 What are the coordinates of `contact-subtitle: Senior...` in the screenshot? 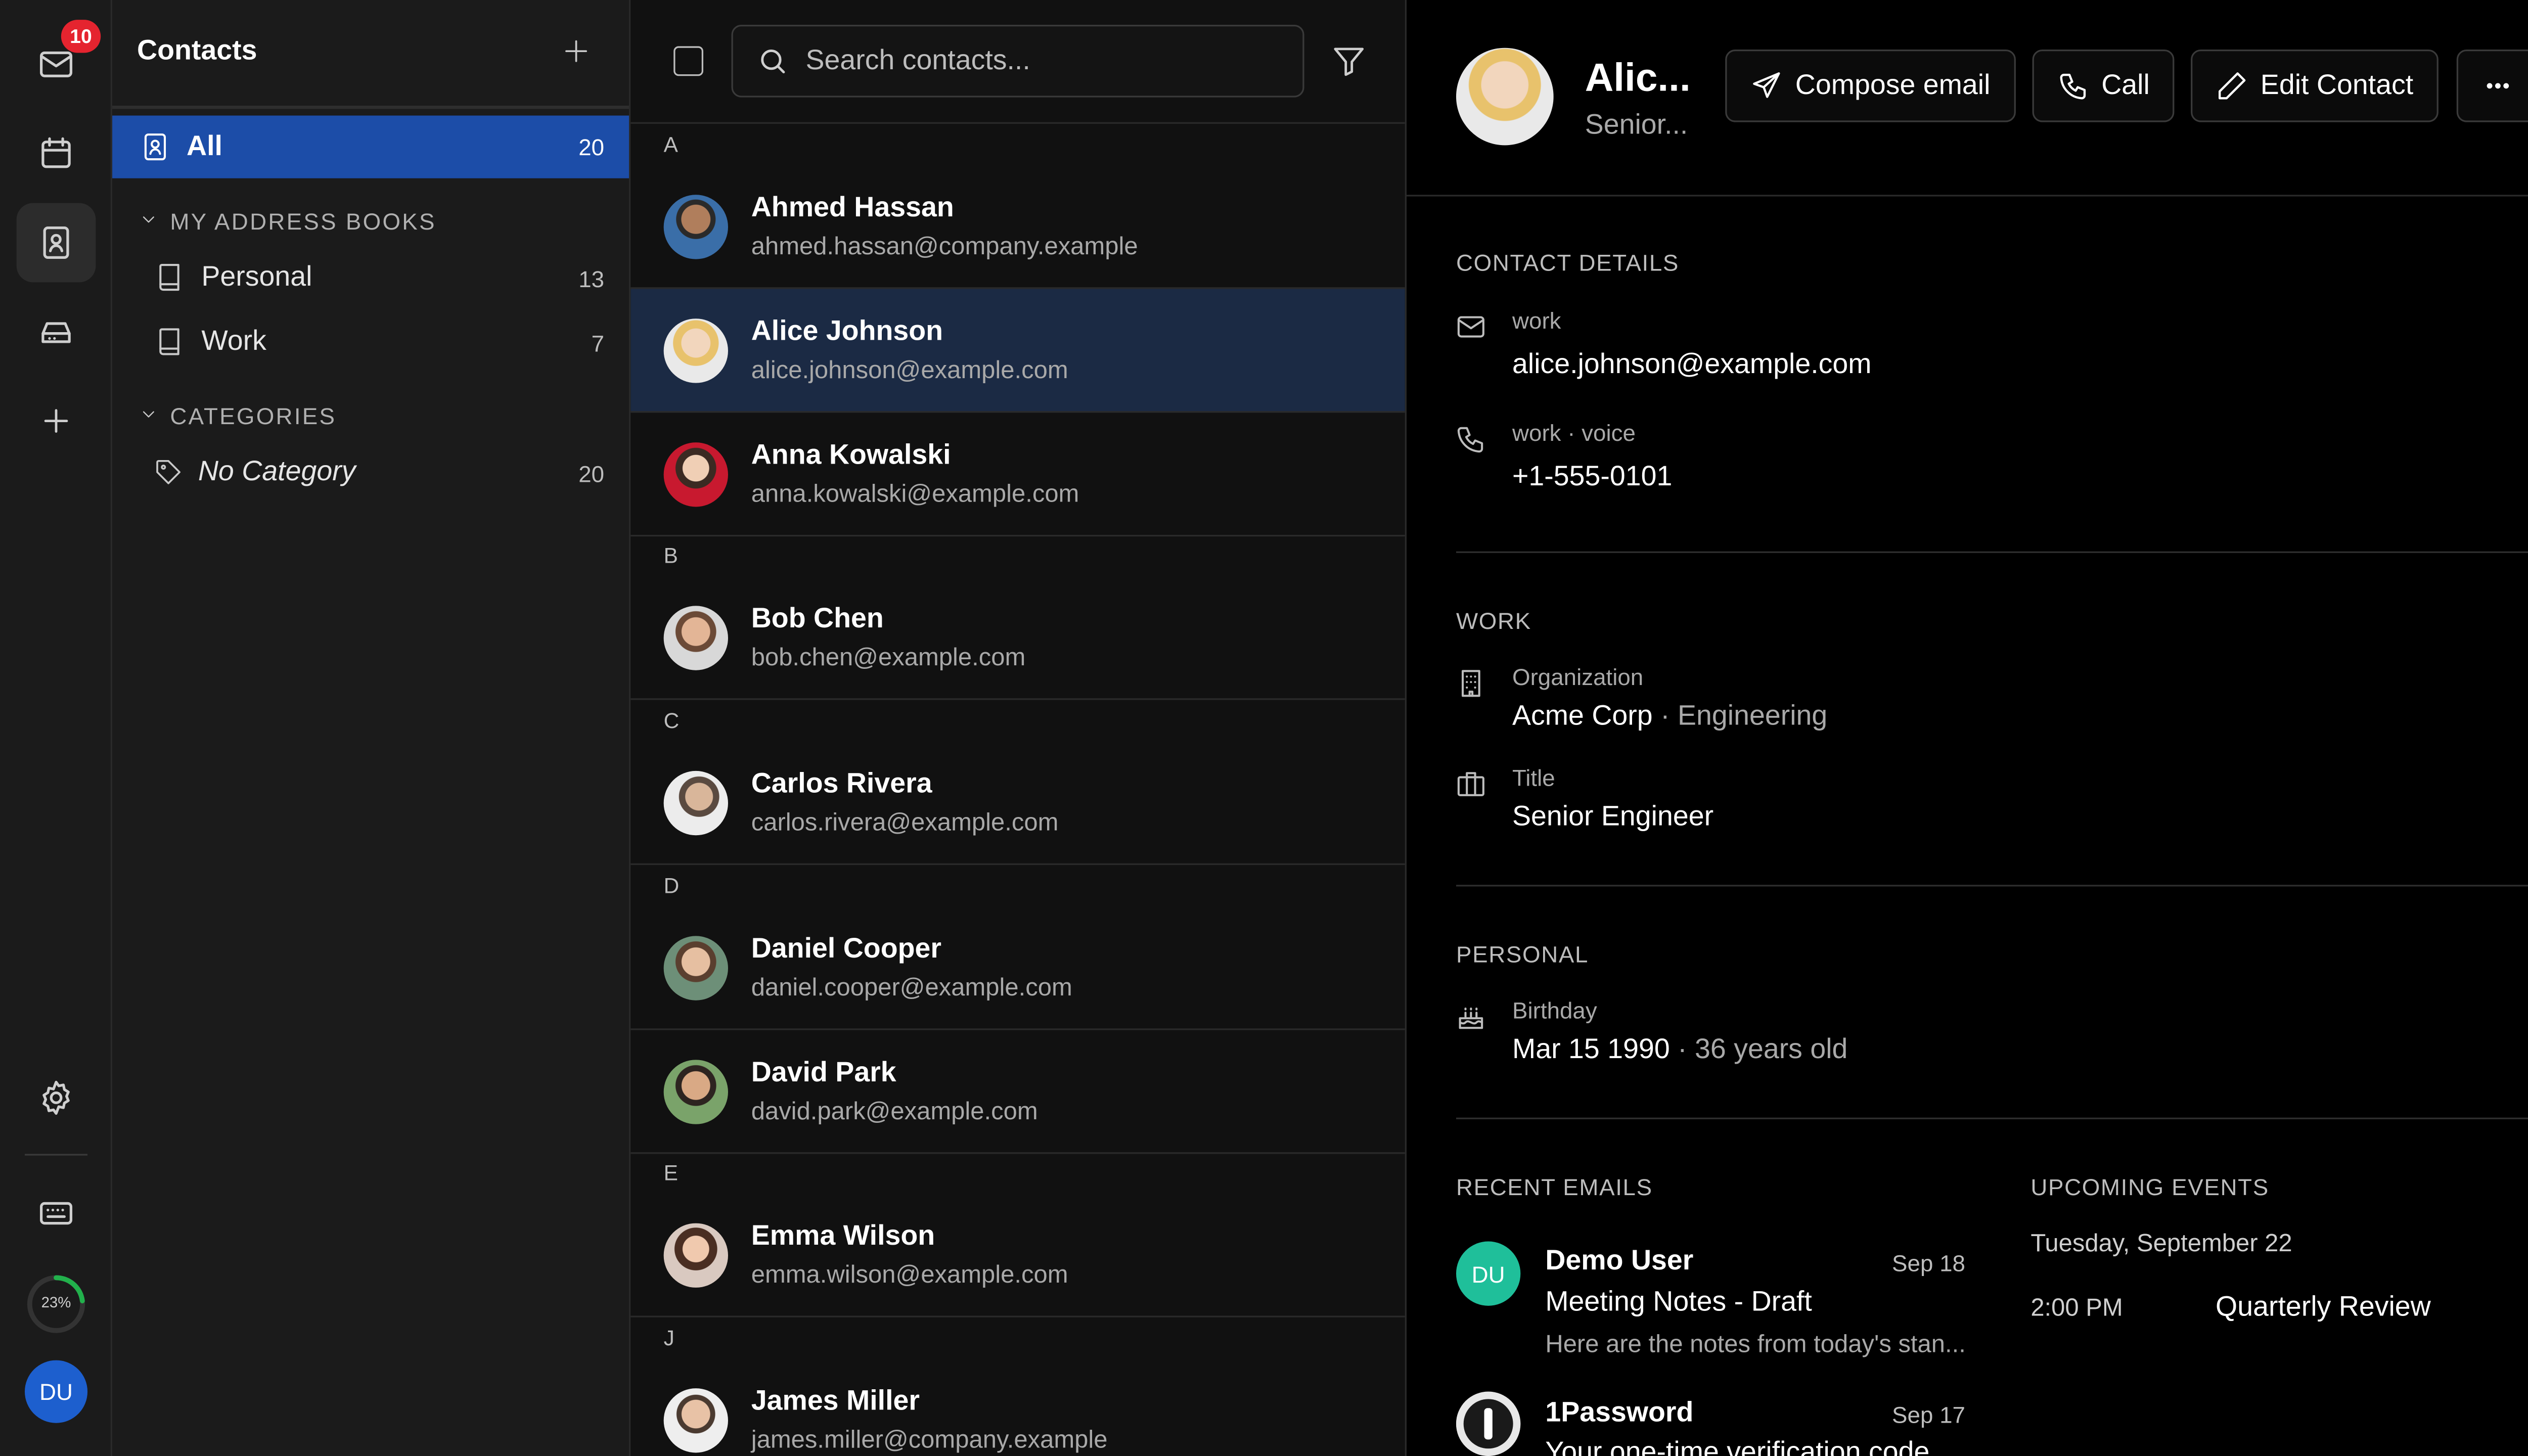 It's located at (1637, 125).